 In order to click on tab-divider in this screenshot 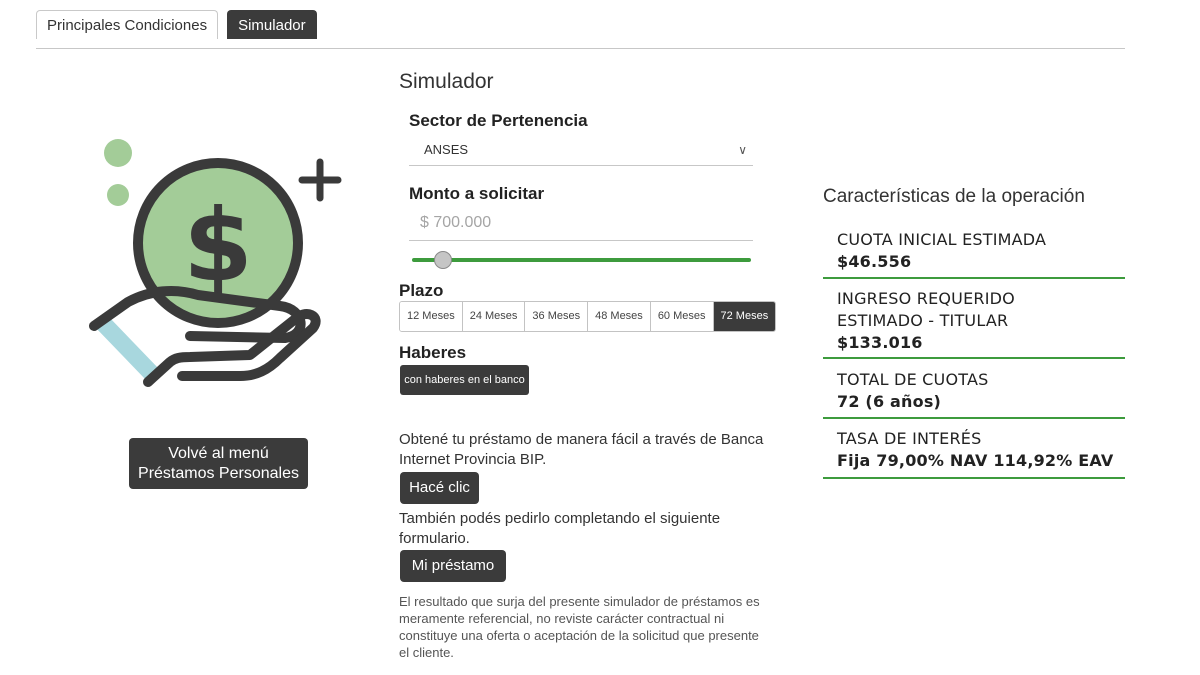, I will do `click(580, 48)`.